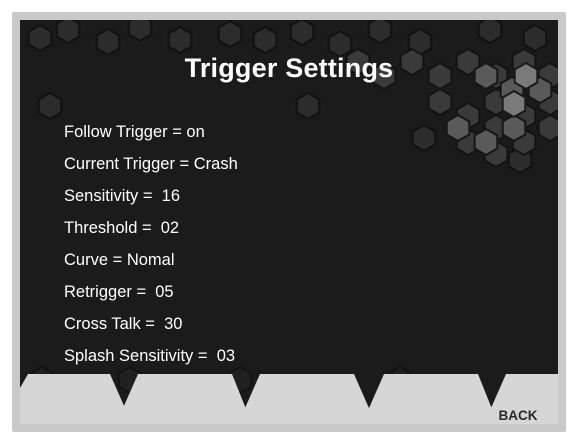 The width and height of the screenshot is (576, 440). I want to click on setting-splash-sensitivity: Splash Sensitivity = 03, so click(150, 356).